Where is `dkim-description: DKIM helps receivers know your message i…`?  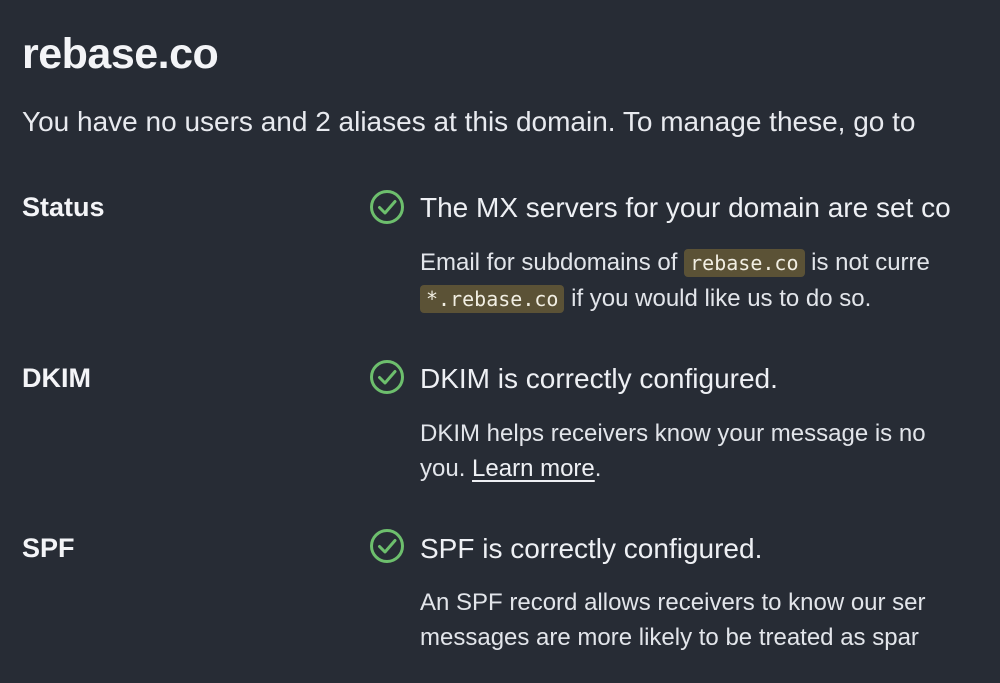
dkim-description: DKIM helps receivers know your message i… is located at coordinates (673, 451).